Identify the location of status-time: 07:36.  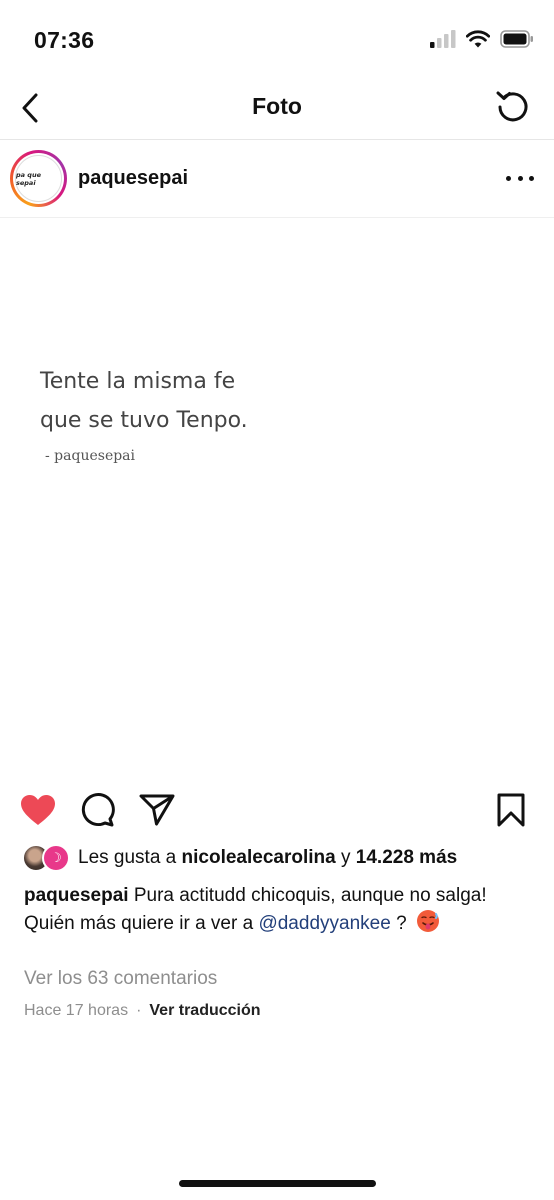
(64, 40).